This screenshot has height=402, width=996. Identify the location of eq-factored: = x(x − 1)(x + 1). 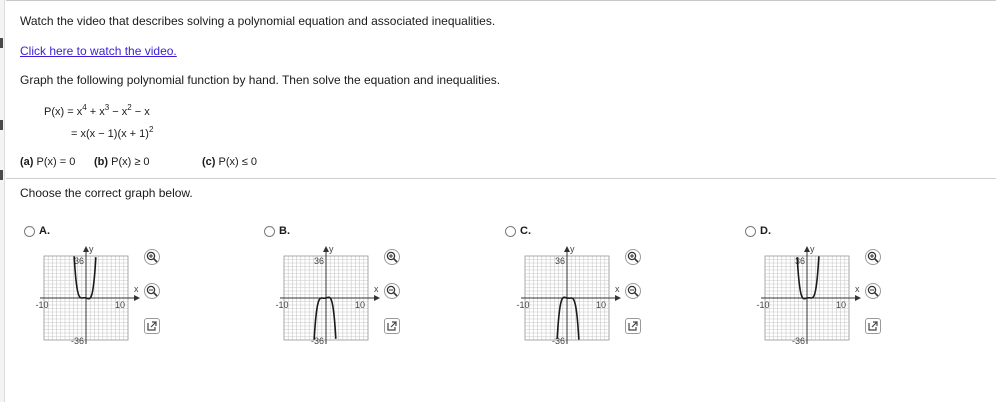
(110, 134).